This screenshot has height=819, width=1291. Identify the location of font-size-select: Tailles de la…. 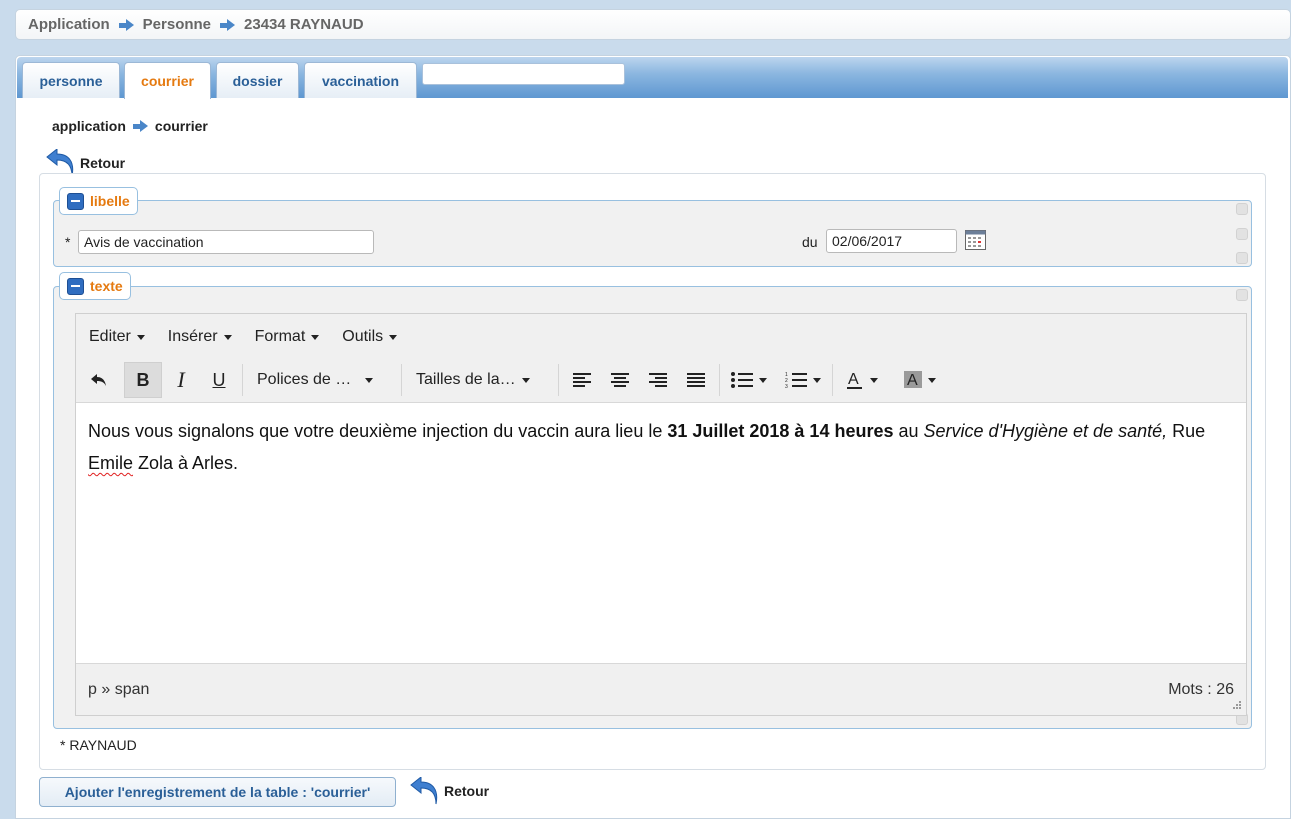
(480, 380).